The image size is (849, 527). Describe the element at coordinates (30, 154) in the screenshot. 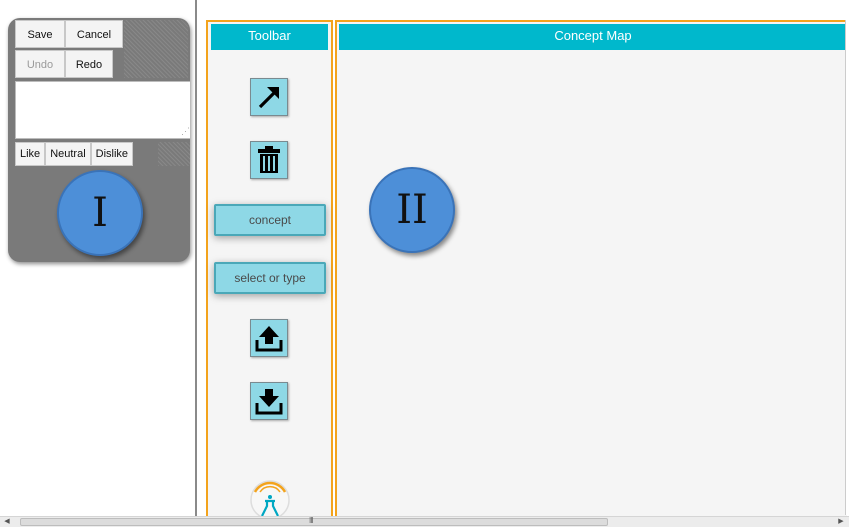

I see `like-button: Like` at that location.